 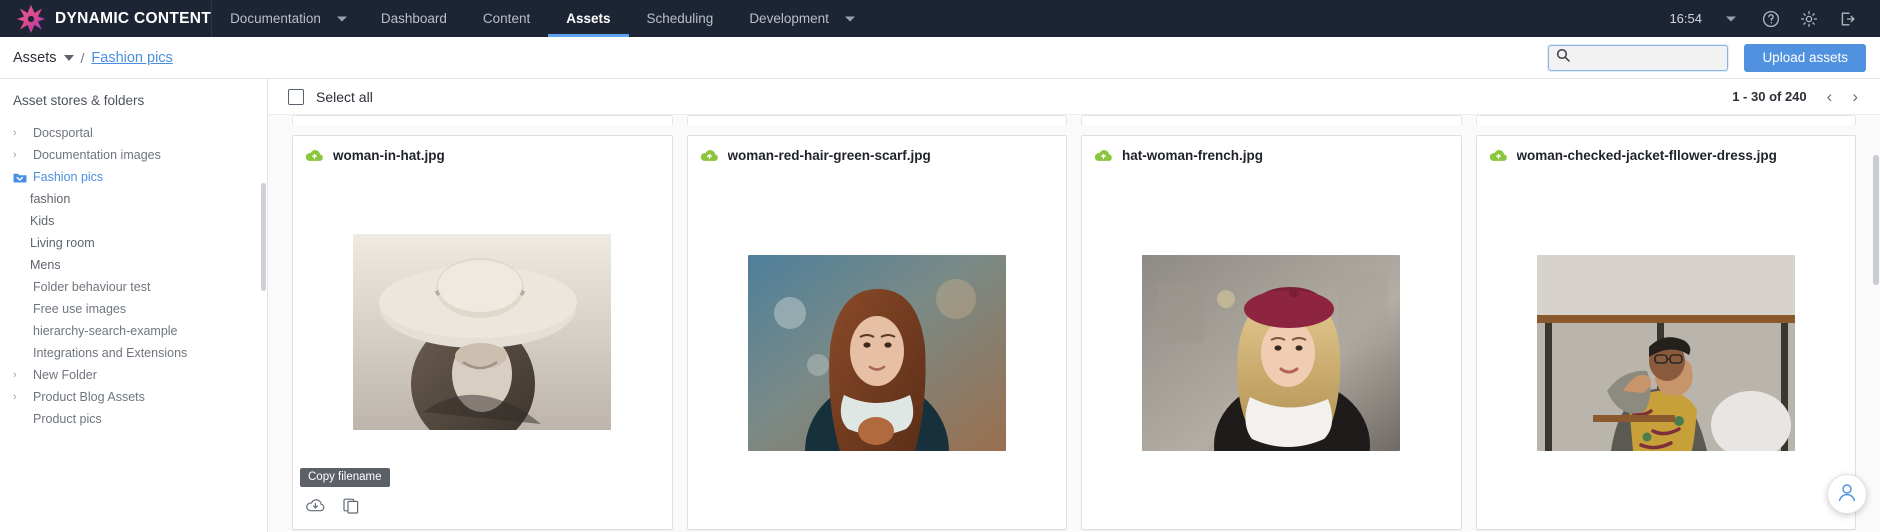 I want to click on asset-grid-toolbar: Select all 1 - 30 of 240 ‹ ›, so click(x=1074, y=97).